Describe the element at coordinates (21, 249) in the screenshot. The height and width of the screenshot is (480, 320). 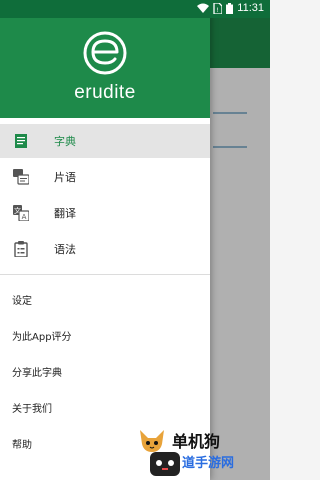
I see `grammar-icon` at that location.